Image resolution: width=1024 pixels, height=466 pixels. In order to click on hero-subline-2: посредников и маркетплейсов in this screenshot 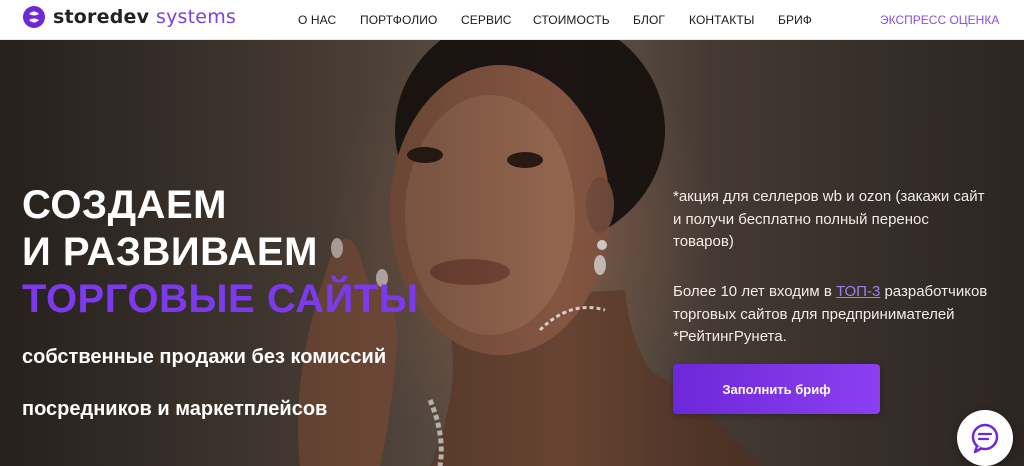, I will do `click(175, 409)`.